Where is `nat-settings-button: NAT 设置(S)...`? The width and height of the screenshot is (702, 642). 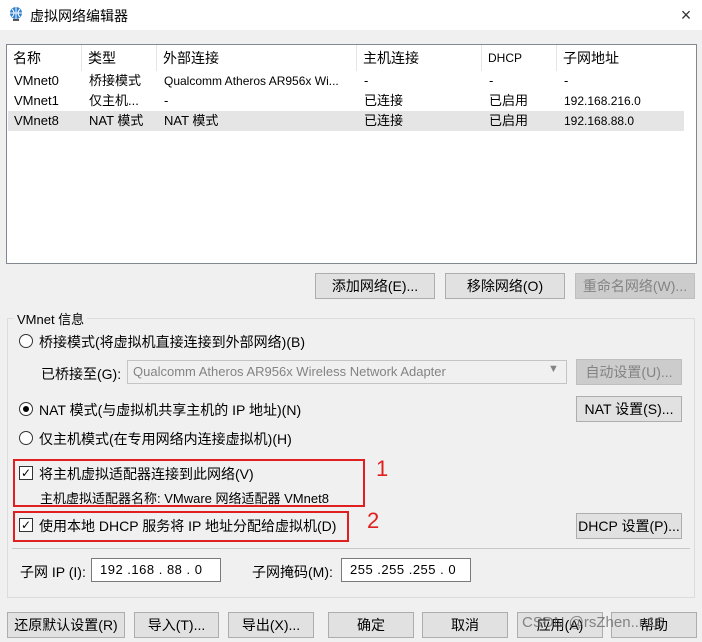 nat-settings-button: NAT 设置(S)... is located at coordinates (629, 409).